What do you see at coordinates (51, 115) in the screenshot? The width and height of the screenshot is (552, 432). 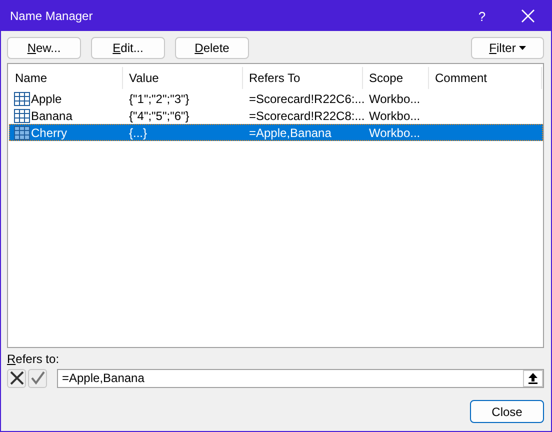 I see `name-cell: Banana` at bounding box center [51, 115].